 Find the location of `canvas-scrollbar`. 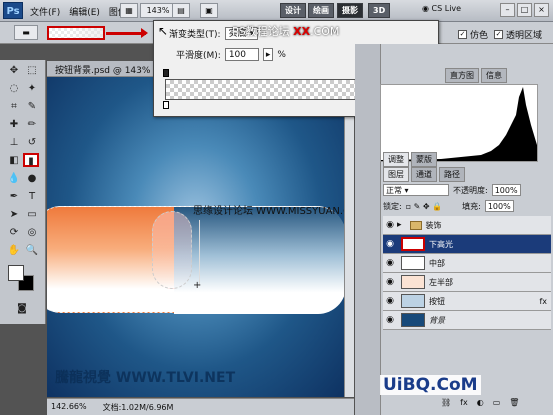

canvas-scrollbar is located at coordinates (349, 237).